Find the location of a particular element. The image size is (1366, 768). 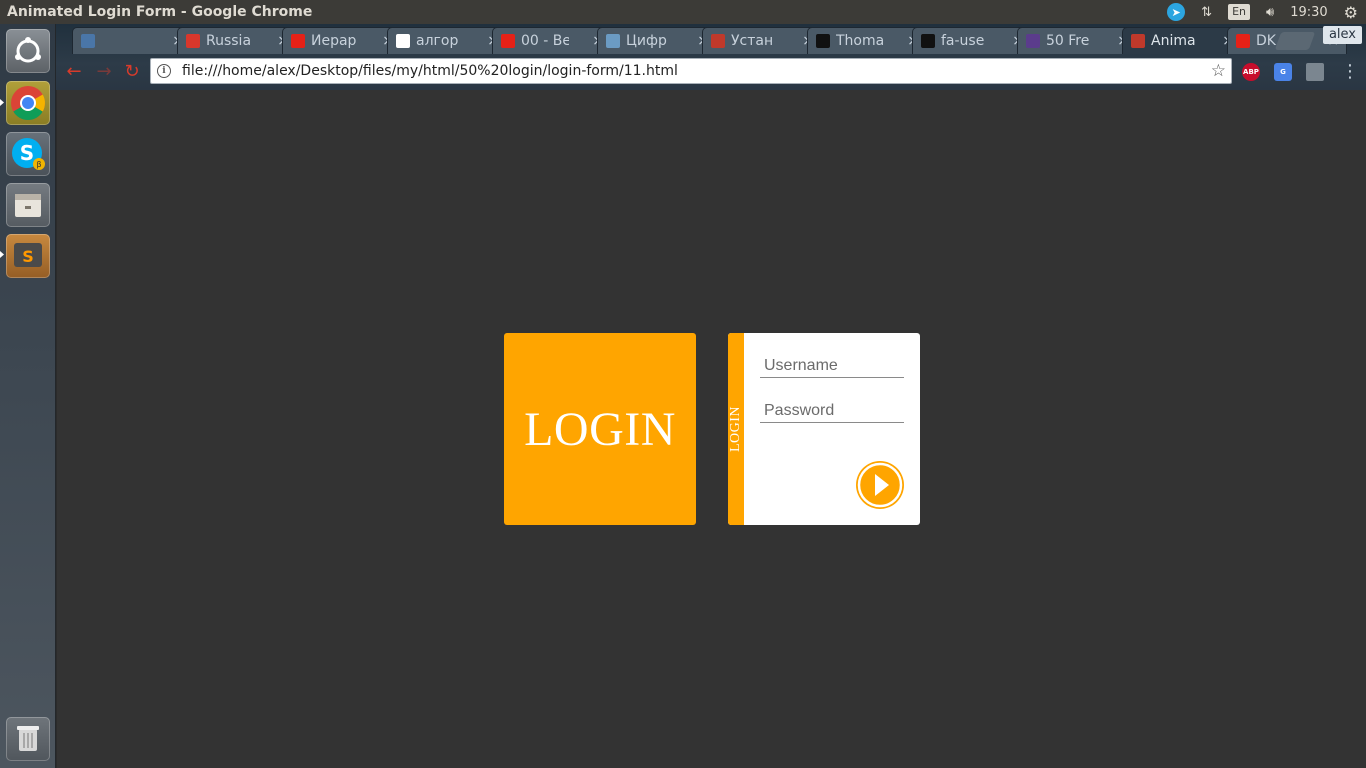

network-icon: ⇅ is located at coordinates (1206, 12).